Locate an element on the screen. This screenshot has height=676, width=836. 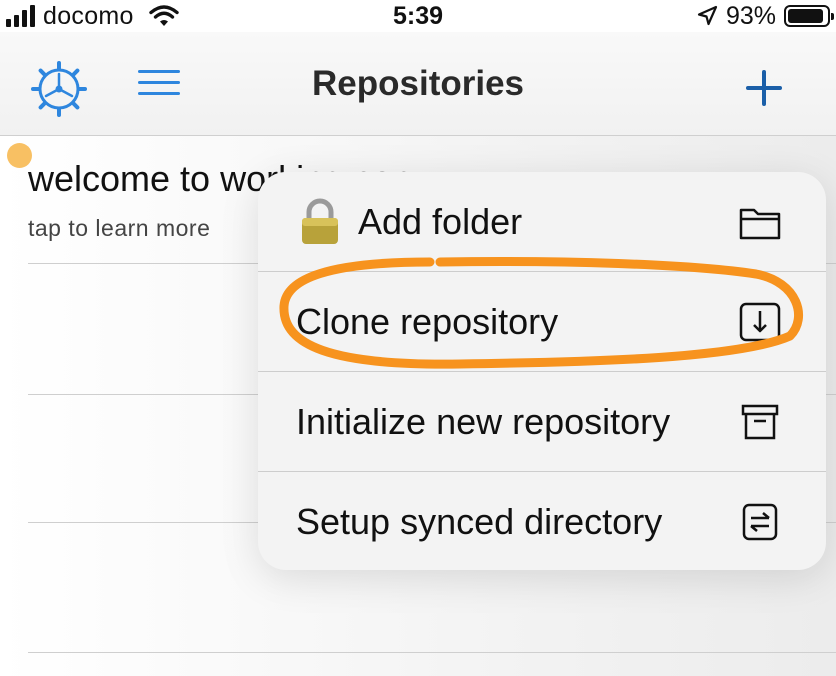
menu-item-clone-repository: Clone repository is located at coordinates (542, 322).